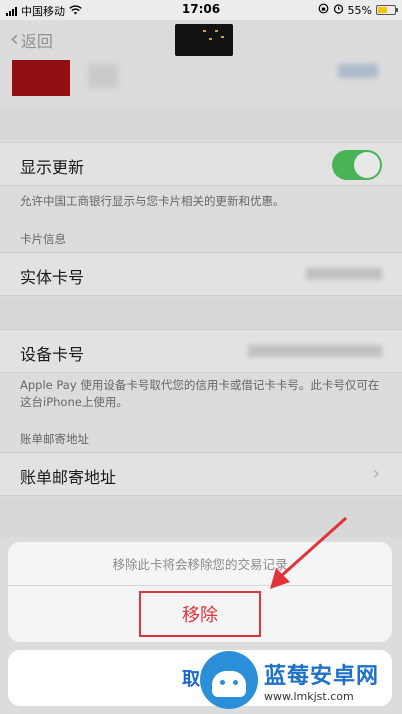  Describe the element at coordinates (359, 10) in the screenshot. I see `battery-percent: 55%` at that location.